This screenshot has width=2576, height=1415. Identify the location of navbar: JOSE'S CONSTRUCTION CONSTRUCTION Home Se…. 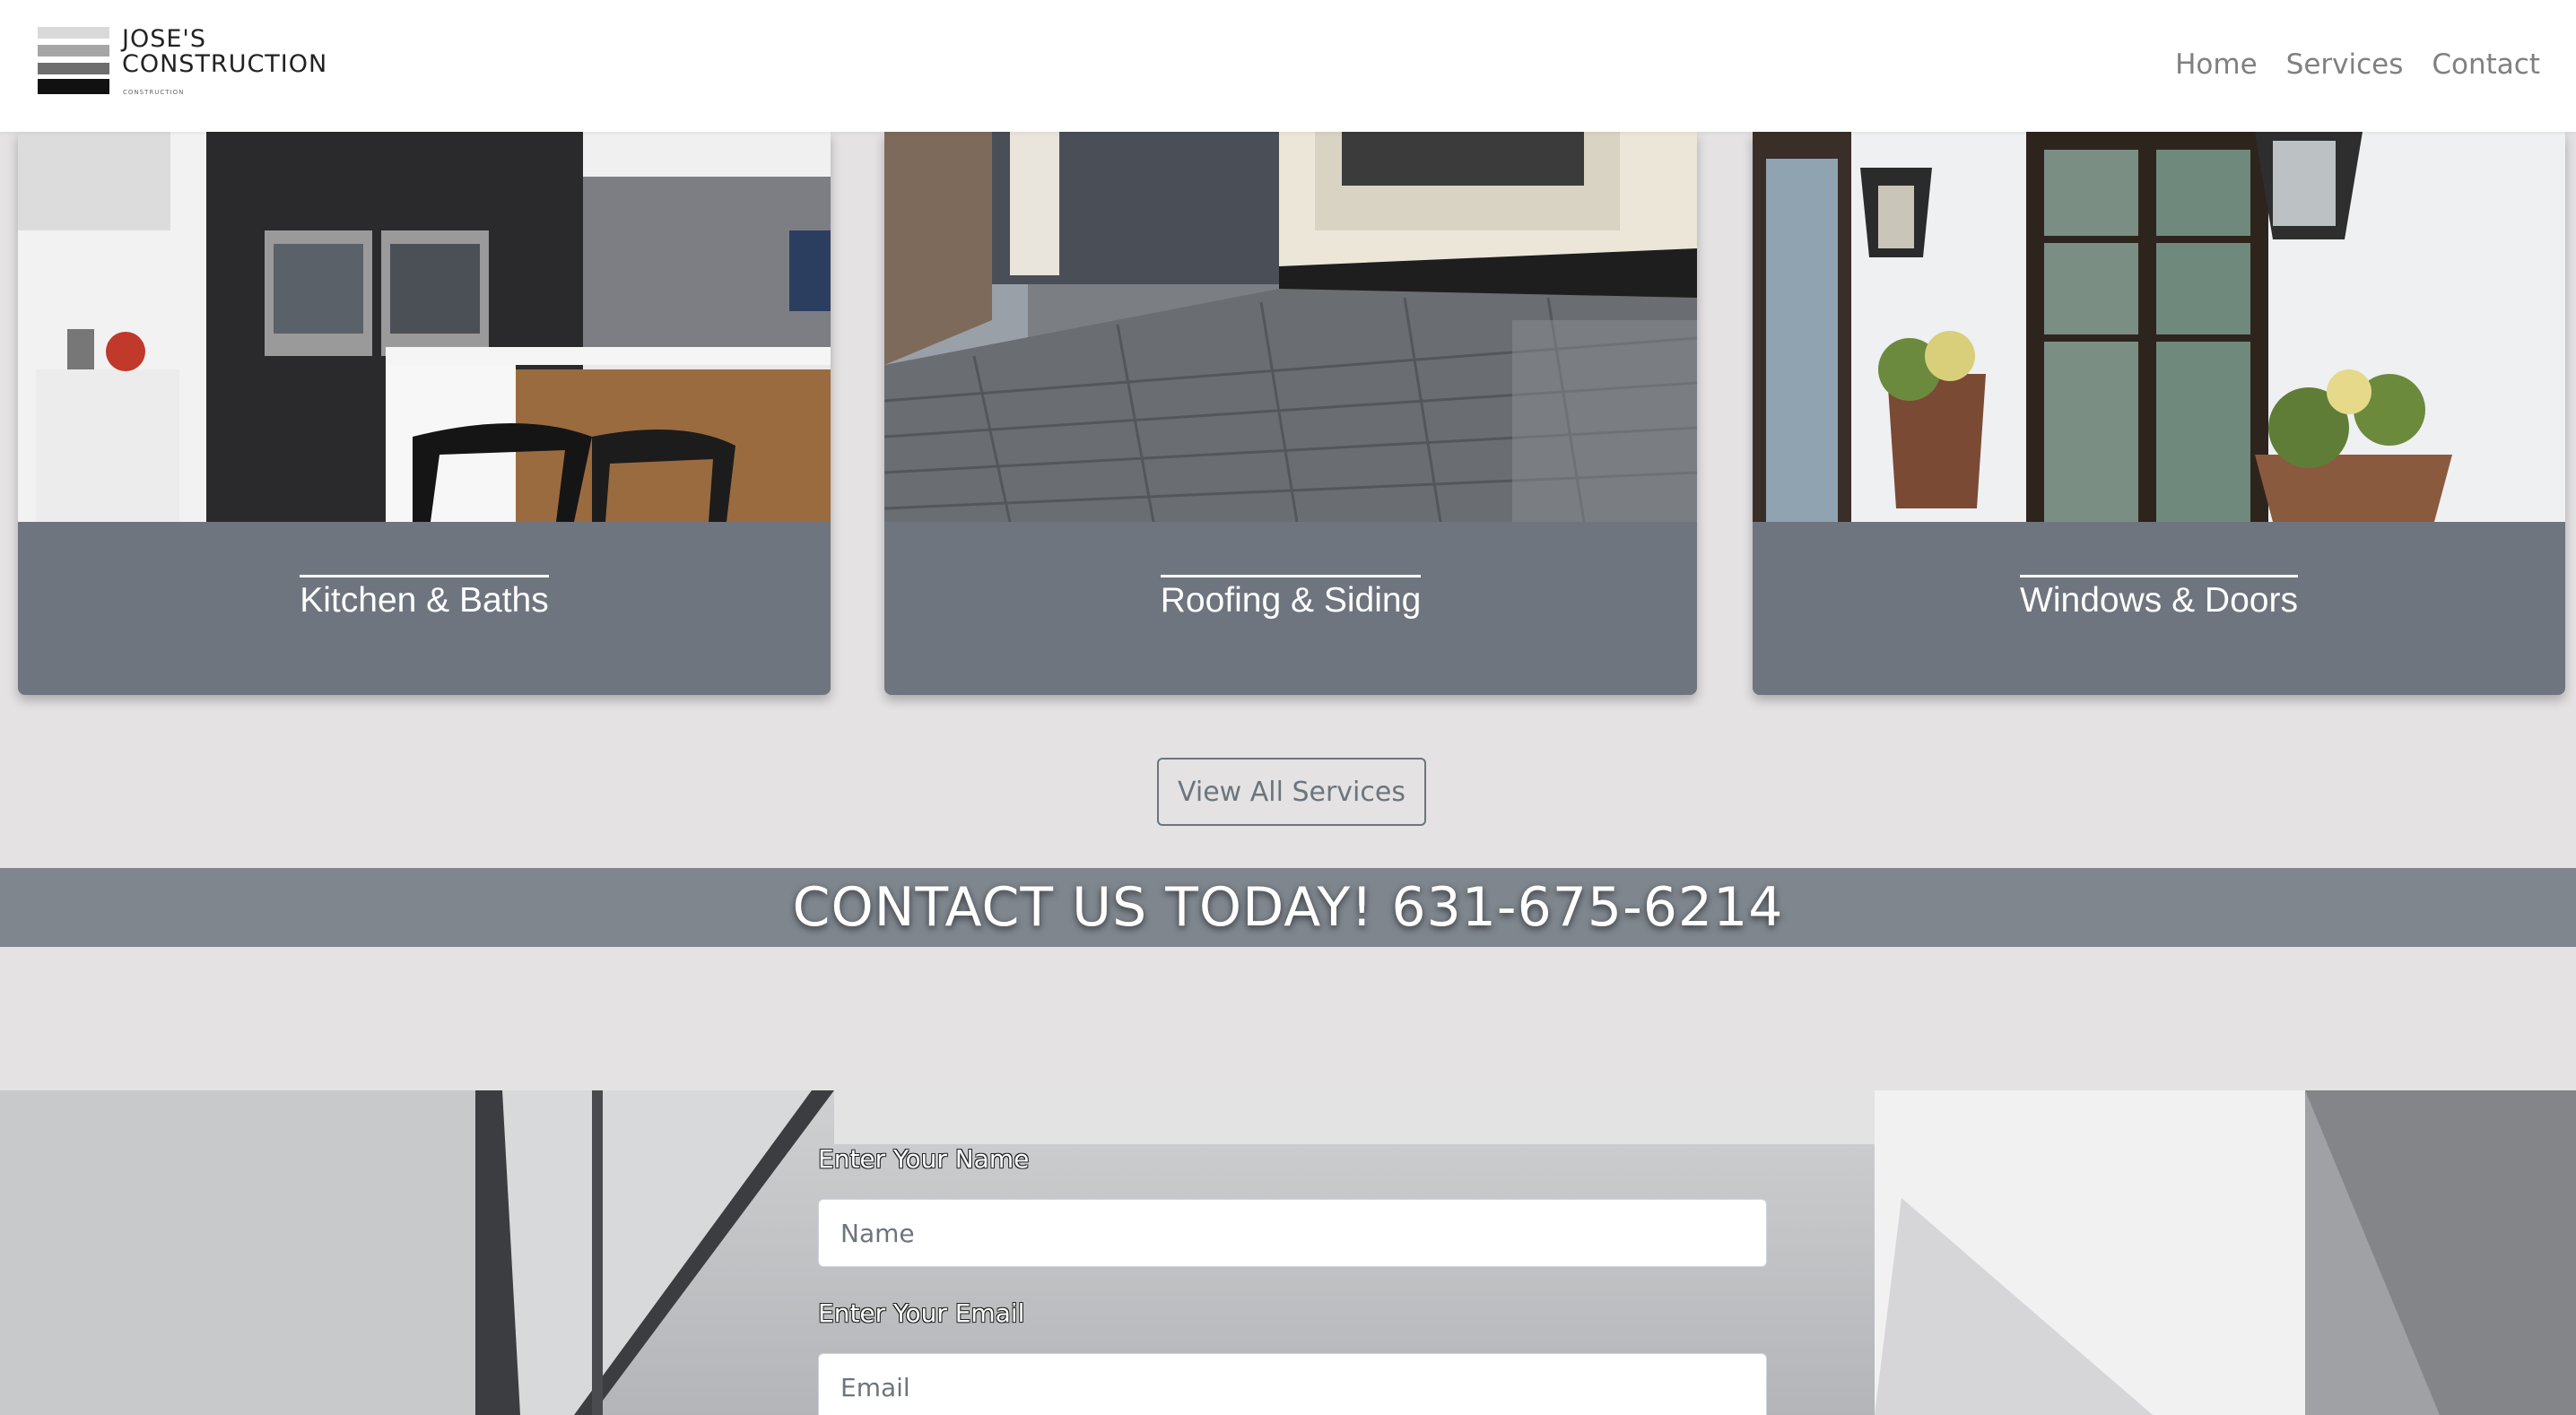
(1288, 66).